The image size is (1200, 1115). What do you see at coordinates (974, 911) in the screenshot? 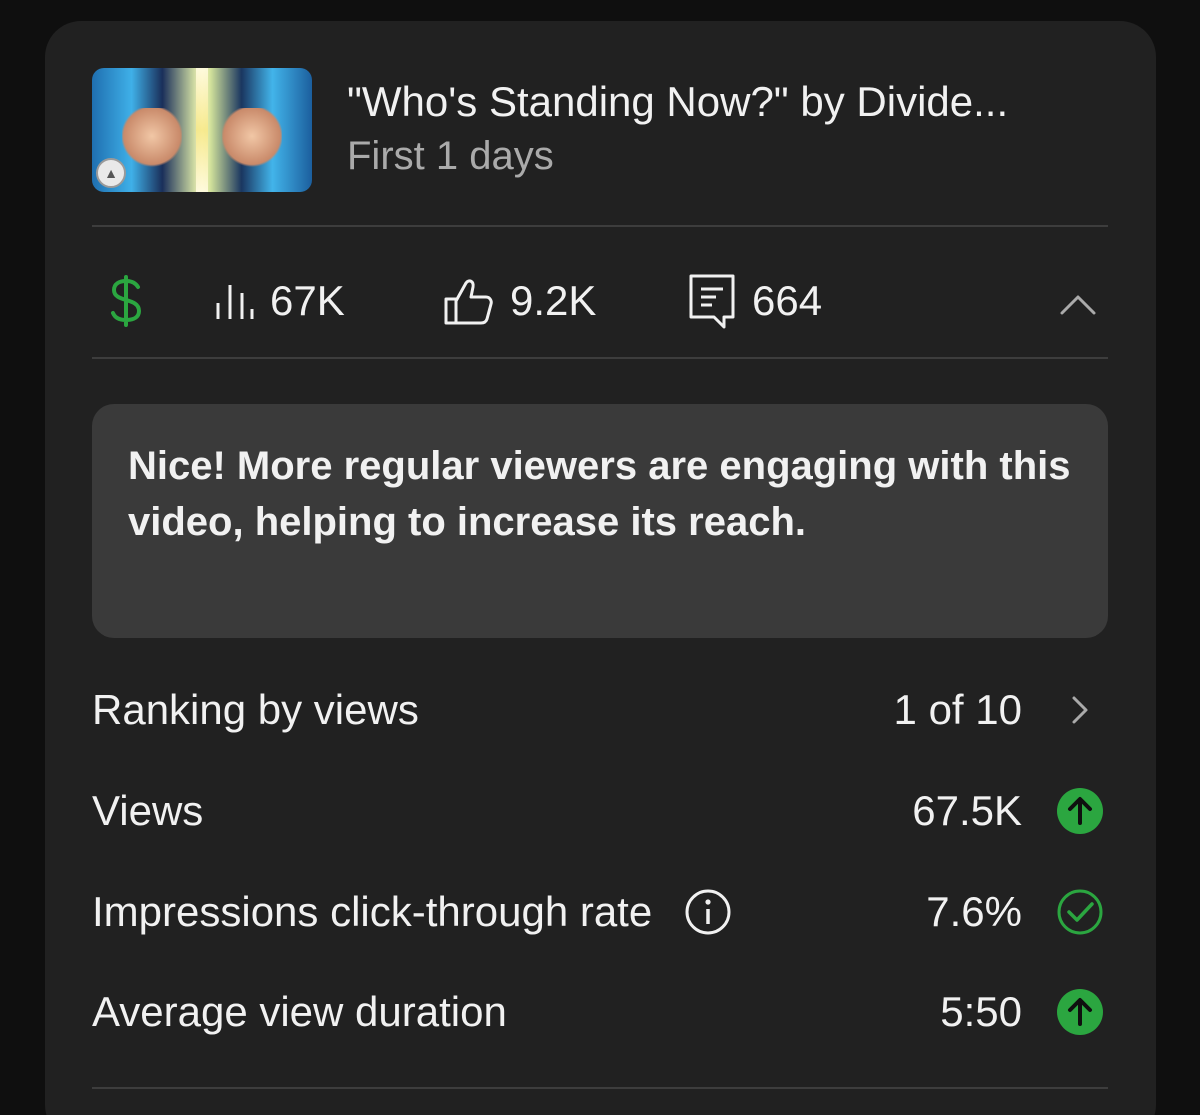
I see `metric-value: 7.6%` at bounding box center [974, 911].